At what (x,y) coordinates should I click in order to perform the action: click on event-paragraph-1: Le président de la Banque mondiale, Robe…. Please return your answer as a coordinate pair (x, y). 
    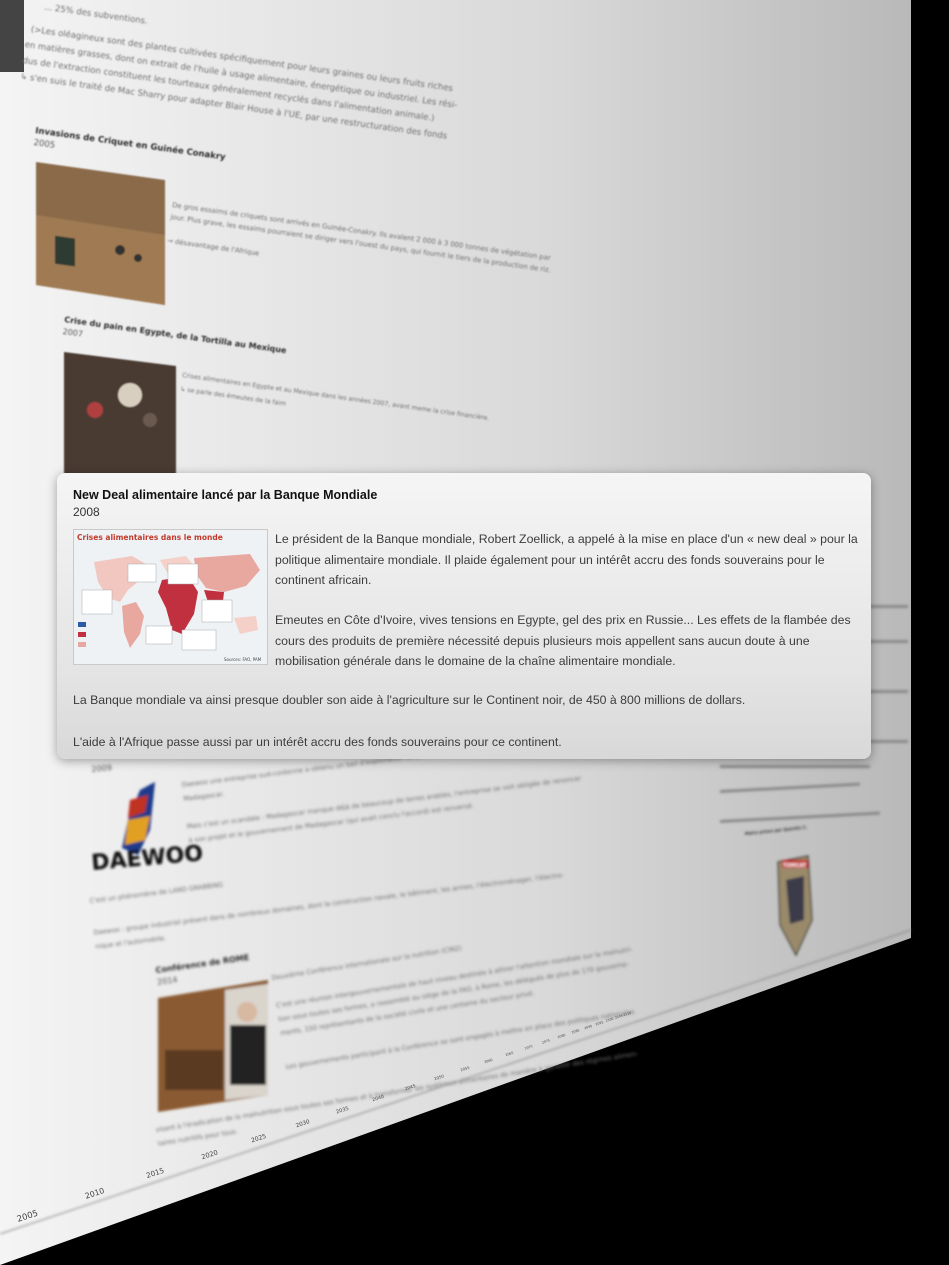
    Looking at the image, I should click on (566, 559).